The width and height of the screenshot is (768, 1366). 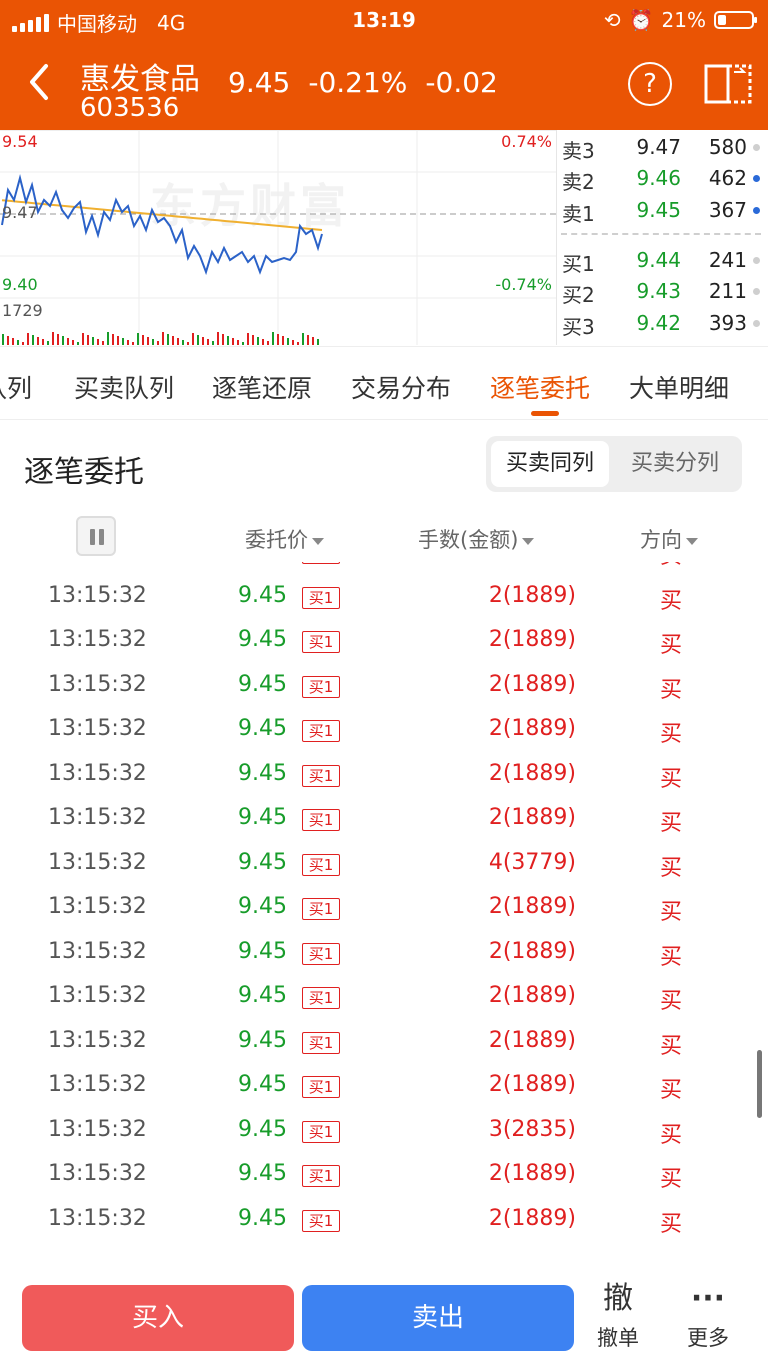 What do you see at coordinates (20, 212) in the screenshot?
I see `chart-mid: 9.47` at bounding box center [20, 212].